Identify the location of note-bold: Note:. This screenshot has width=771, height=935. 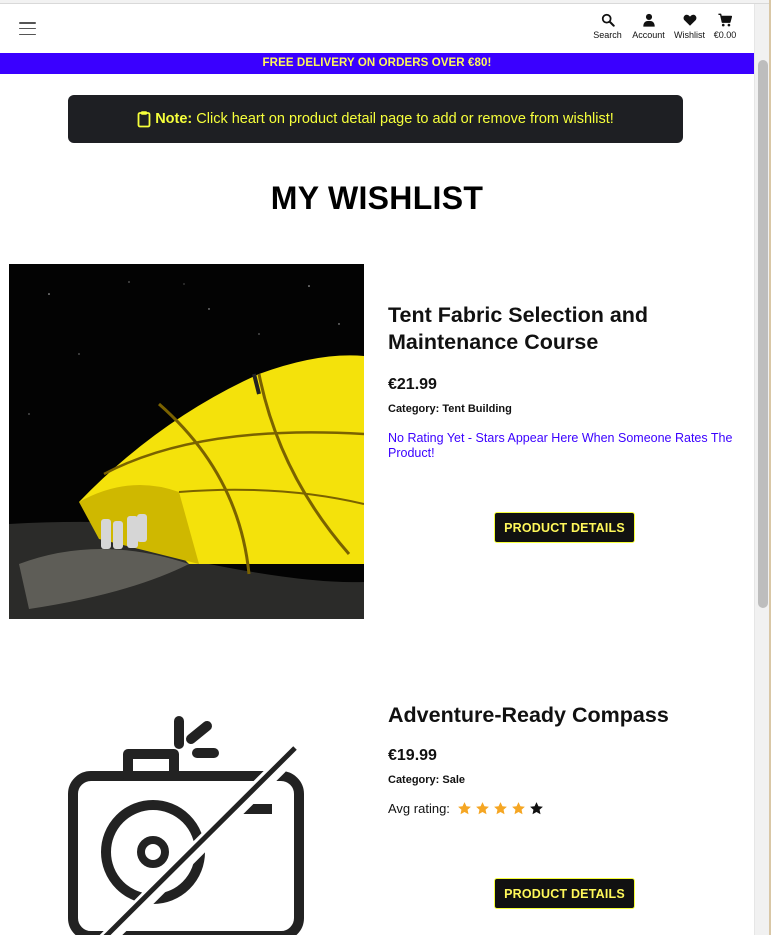
(174, 119).